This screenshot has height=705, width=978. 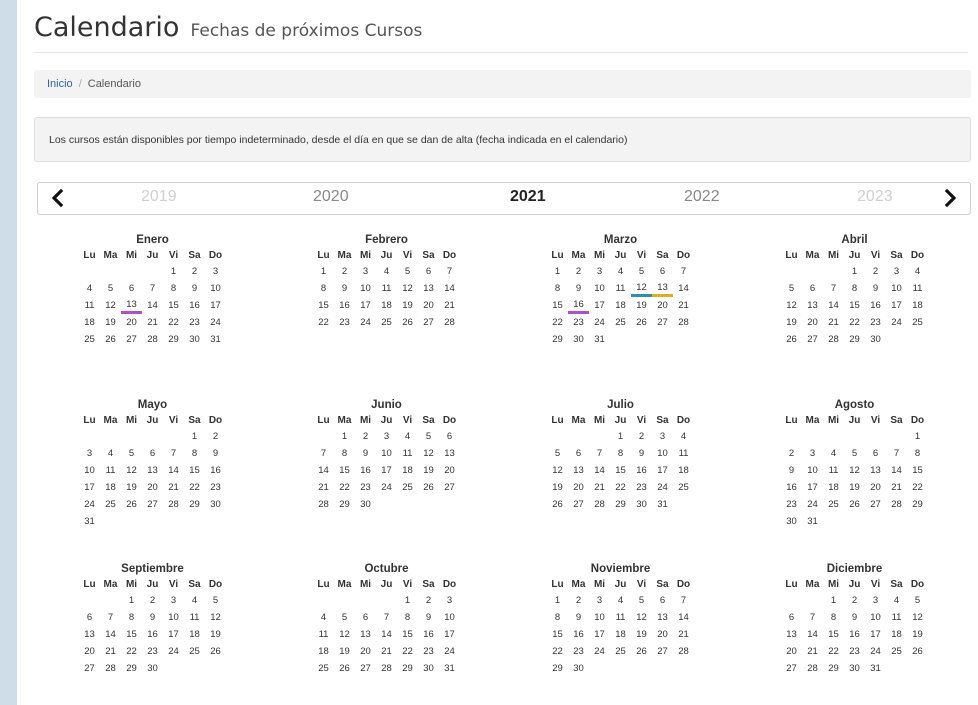 What do you see at coordinates (110, 617) in the screenshot?
I see `day-cell: 7` at bounding box center [110, 617].